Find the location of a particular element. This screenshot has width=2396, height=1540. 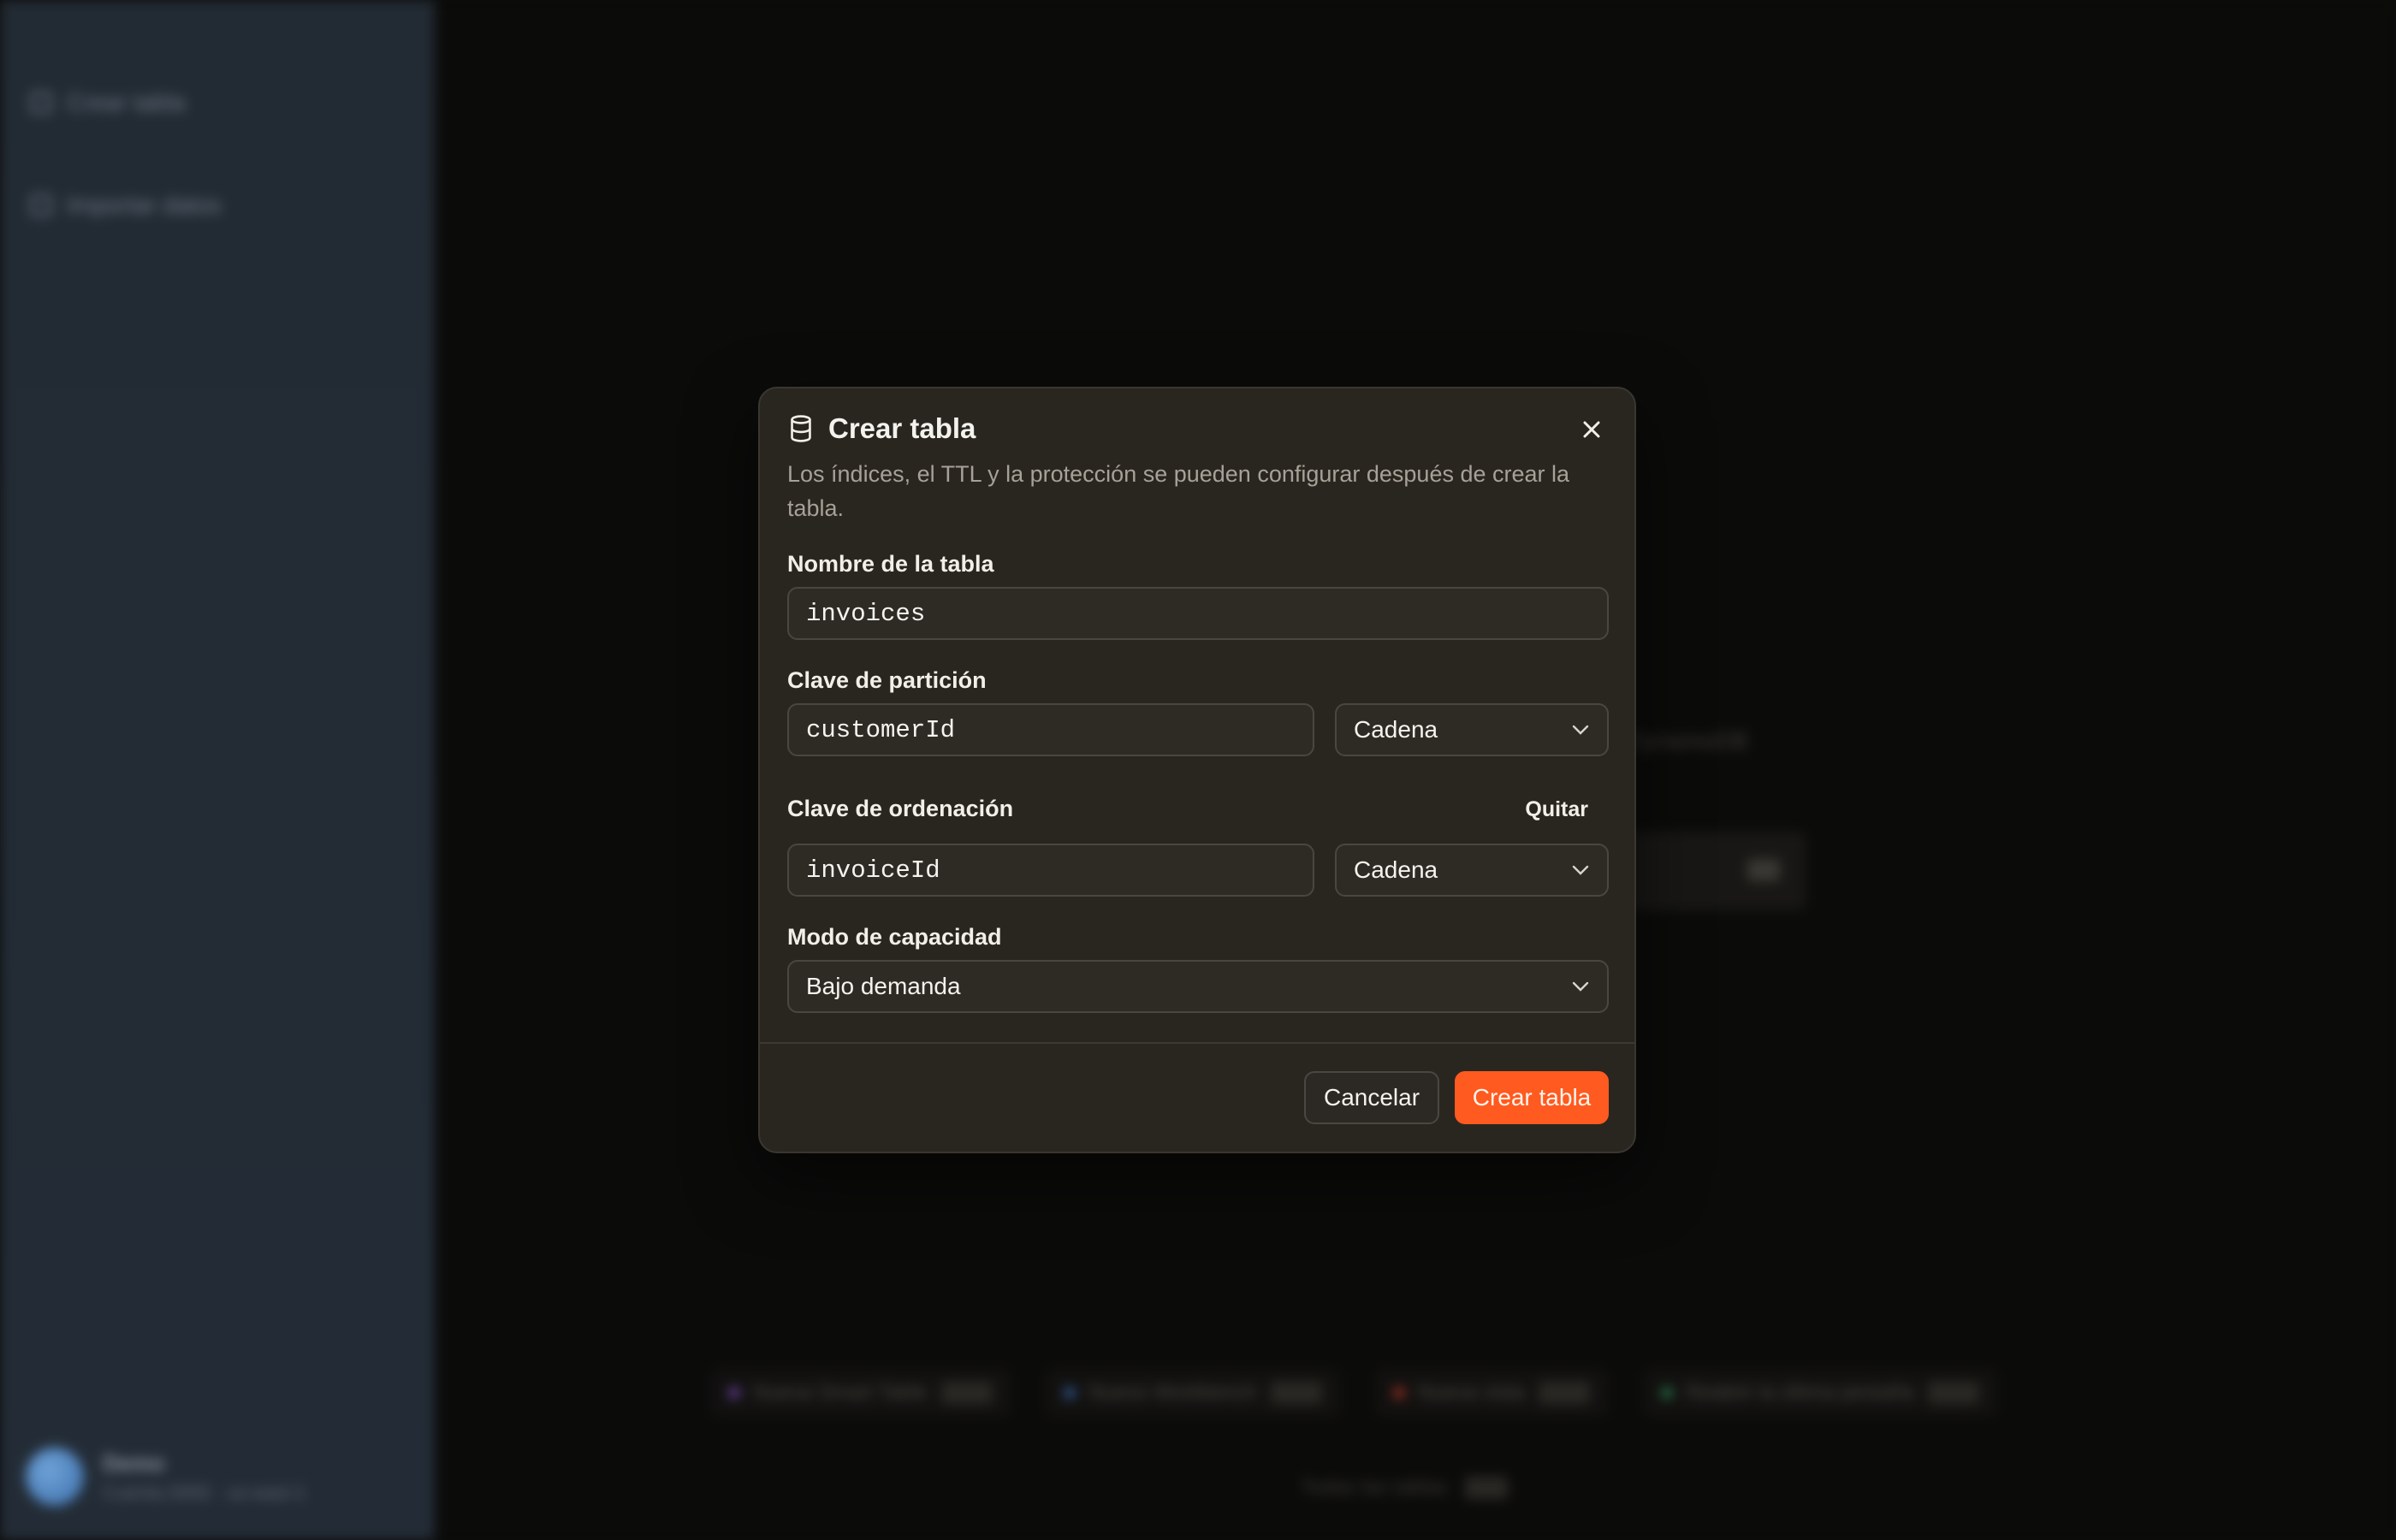

all-tables-label: Todas las tablas is located at coordinates (1375, 1487).